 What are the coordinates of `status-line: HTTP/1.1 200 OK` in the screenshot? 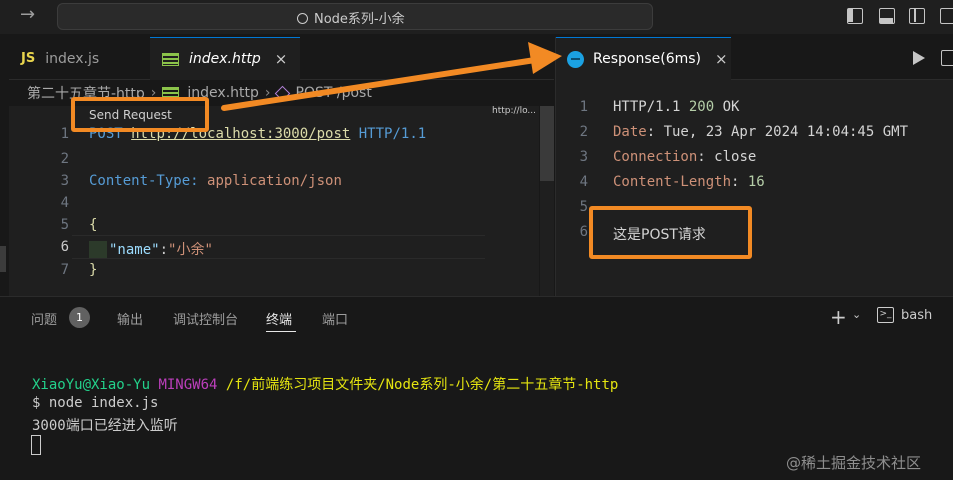 It's located at (676, 107).